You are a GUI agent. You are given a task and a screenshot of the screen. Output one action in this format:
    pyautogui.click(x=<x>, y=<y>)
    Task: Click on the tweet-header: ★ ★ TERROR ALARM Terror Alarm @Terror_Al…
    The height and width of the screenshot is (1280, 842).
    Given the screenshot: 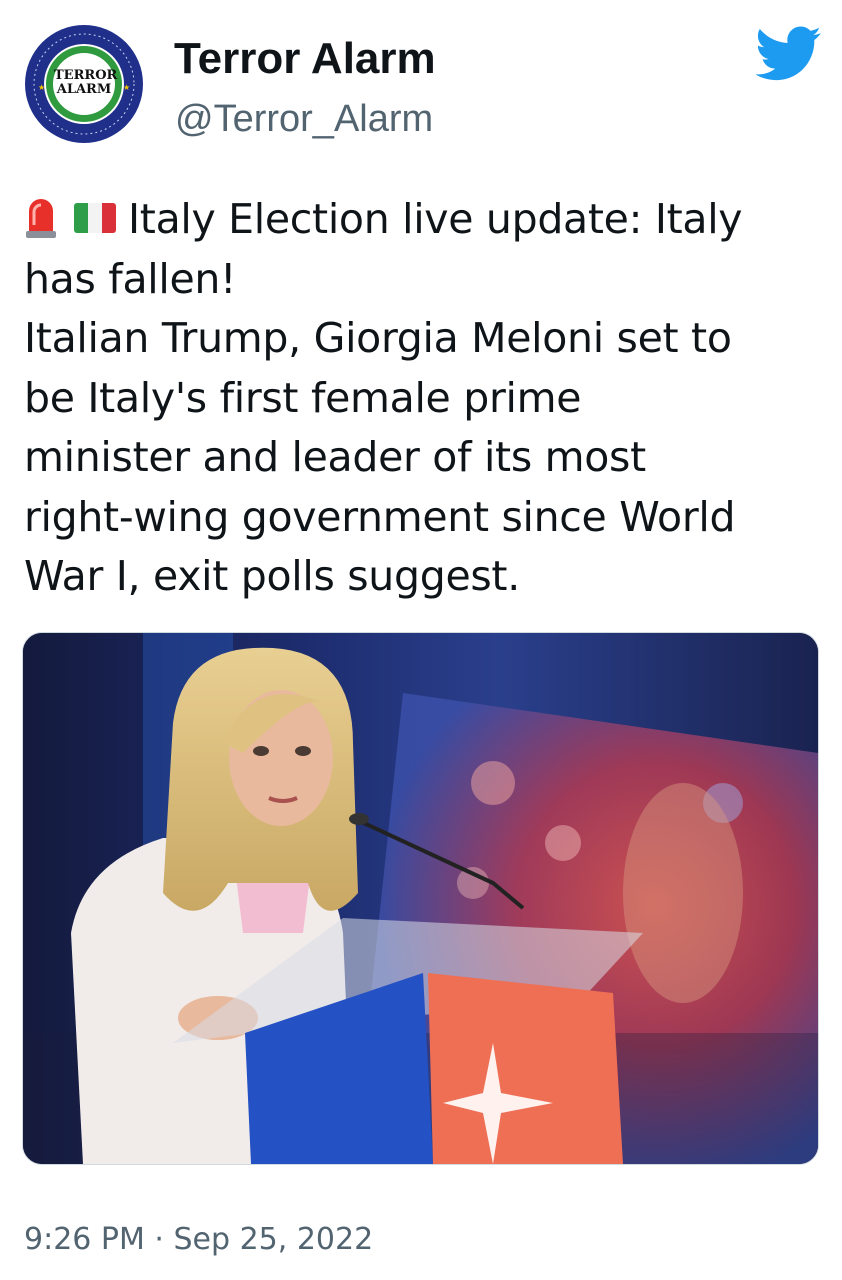 What is the action you would take?
    pyautogui.click(x=422, y=87)
    